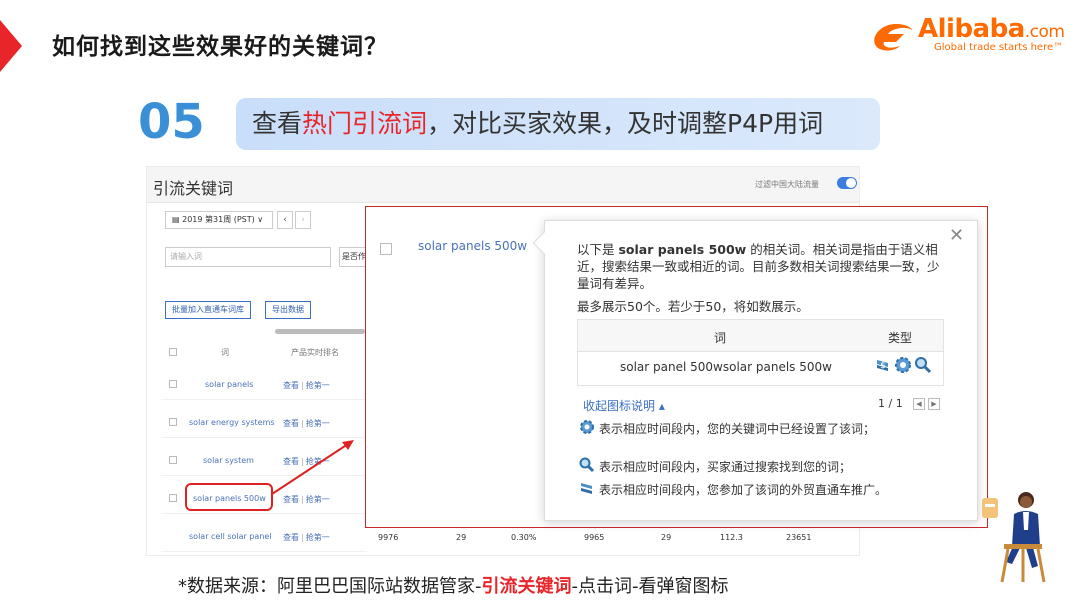 The width and height of the screenshot is (1080, 608). What do you see at coordinates (737, 429) in the screenshot?
I see `legend-gear-text: 表示相应时间段内，您的关键词中已经设置了该词；` at bounding box center [737, 429].